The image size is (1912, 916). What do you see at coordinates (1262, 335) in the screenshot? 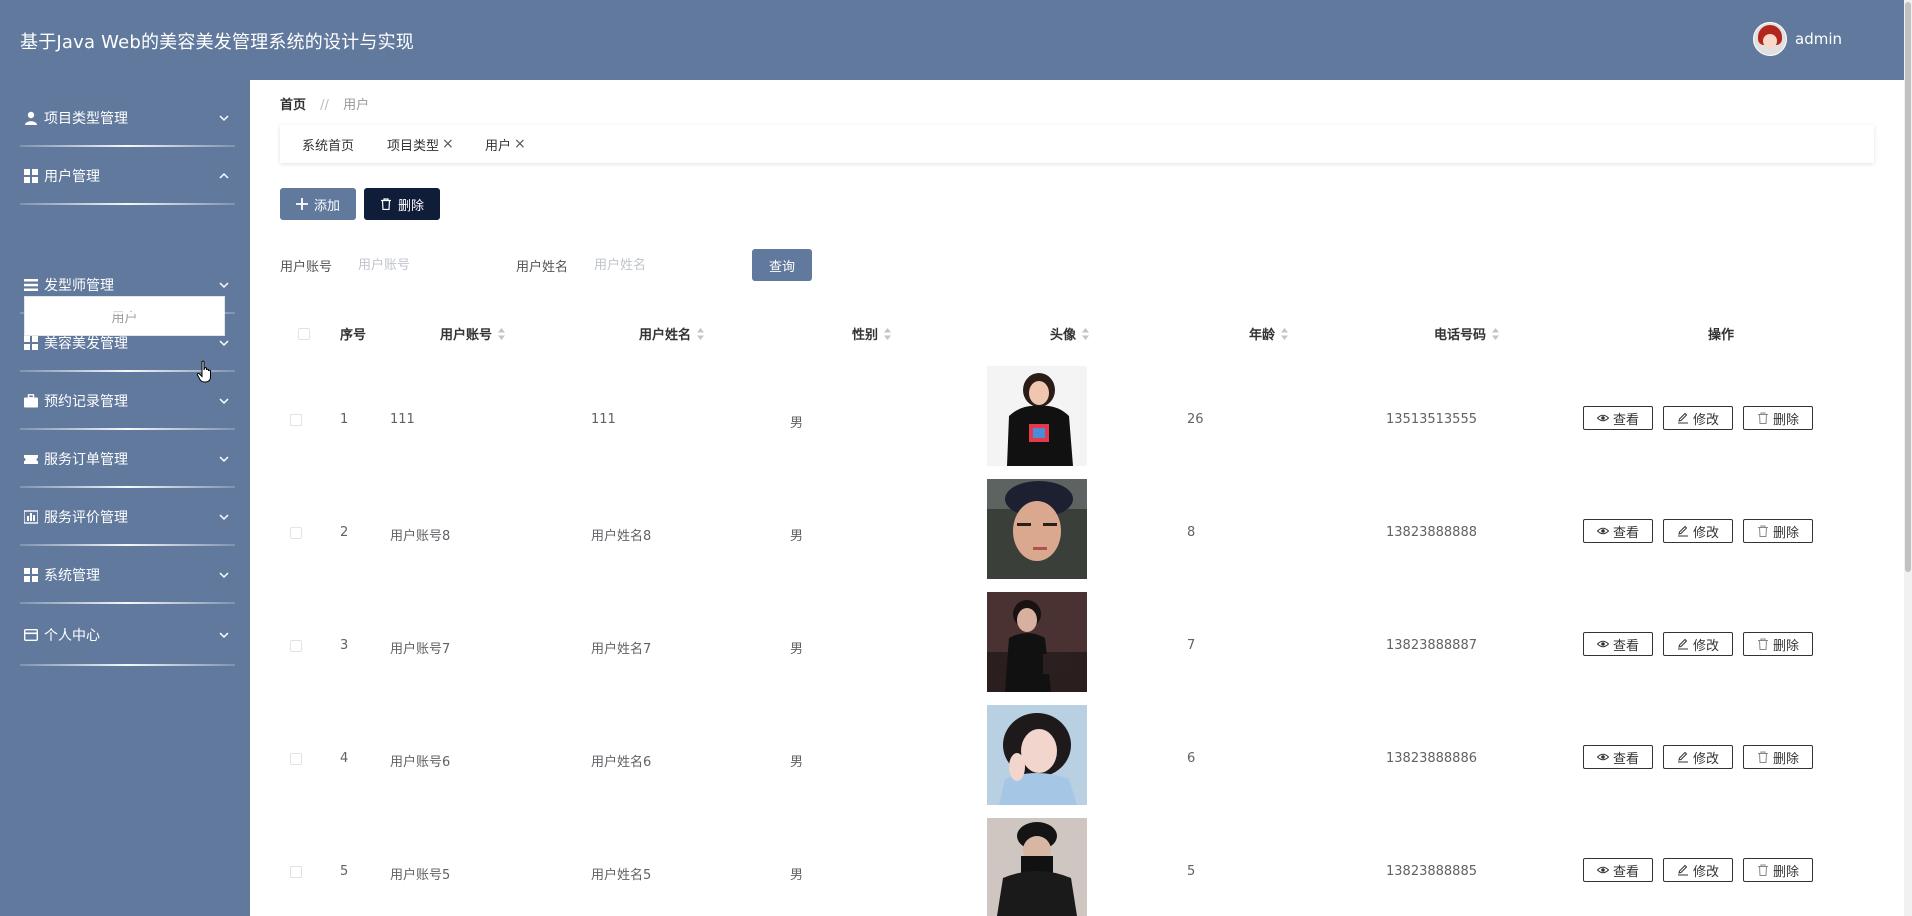
I see `column-header-label: 年龄` at bounding box center [1262, 335].